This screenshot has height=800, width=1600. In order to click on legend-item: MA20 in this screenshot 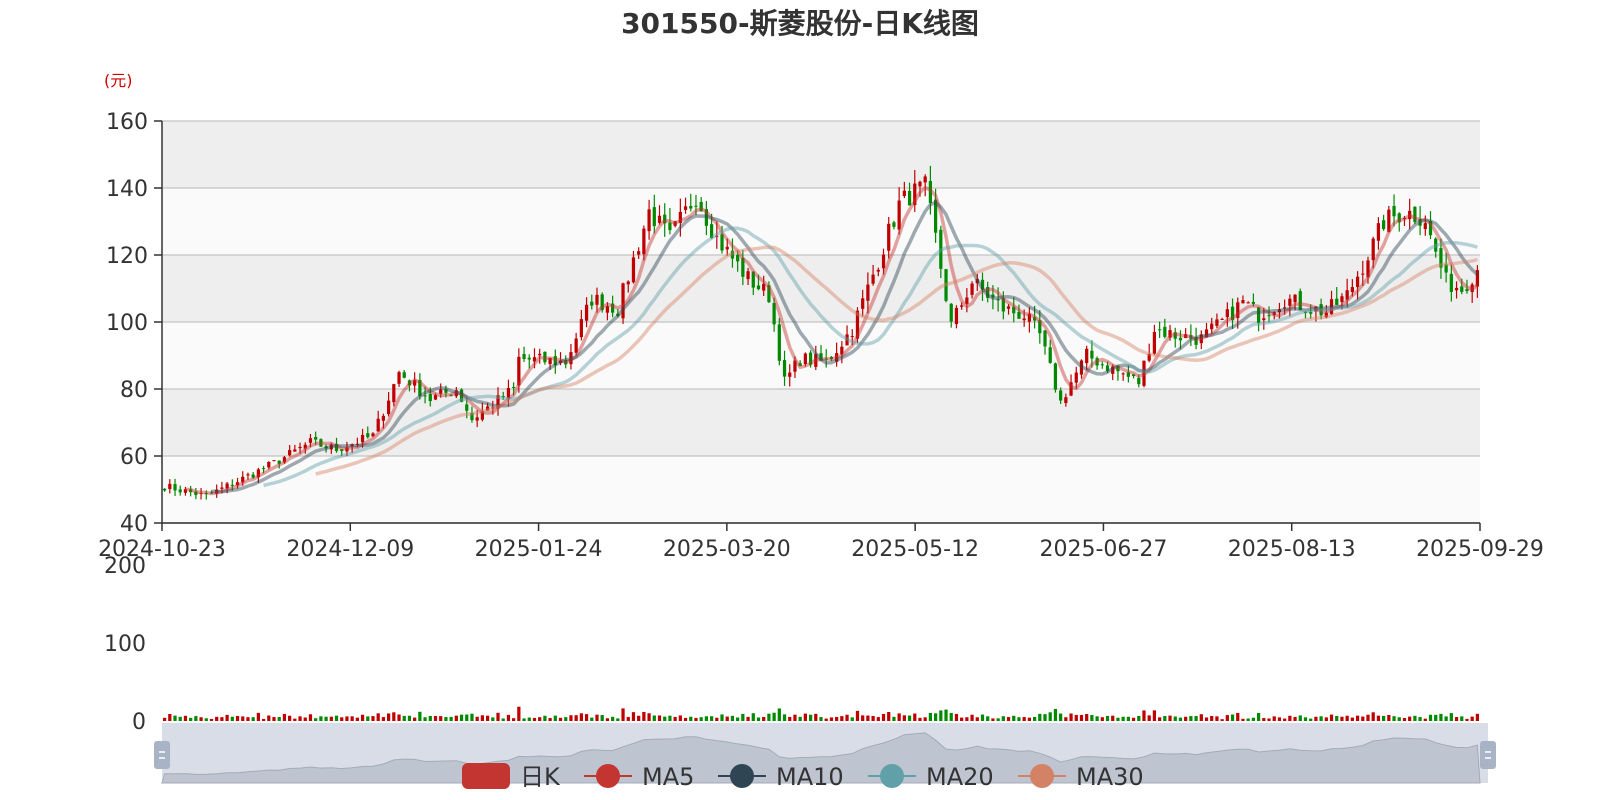, I will do `click(931, 777)`.